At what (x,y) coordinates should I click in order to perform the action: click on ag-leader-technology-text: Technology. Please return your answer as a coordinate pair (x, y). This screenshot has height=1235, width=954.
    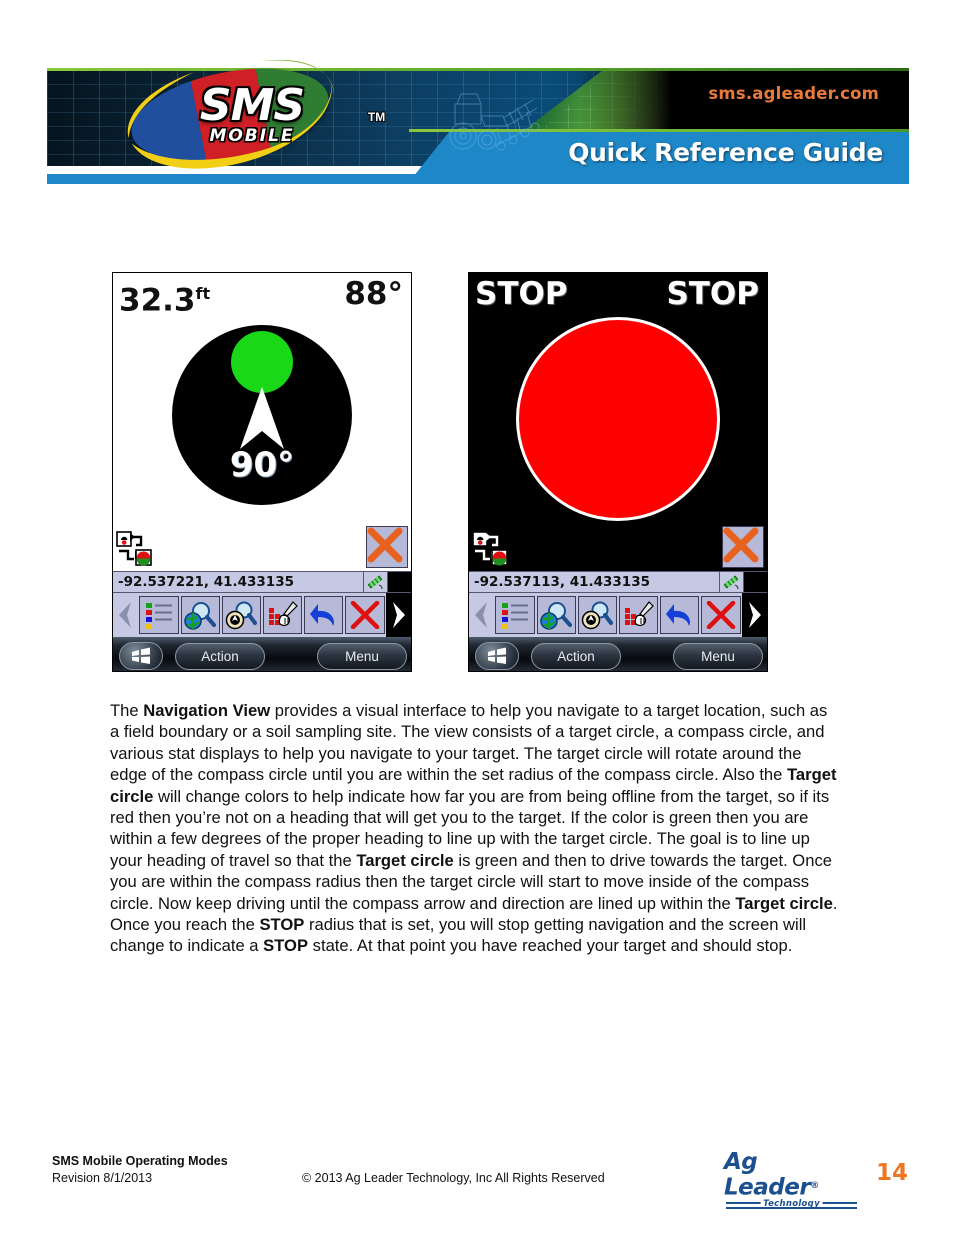
    Looking at the image, I should click on (791, 1204).